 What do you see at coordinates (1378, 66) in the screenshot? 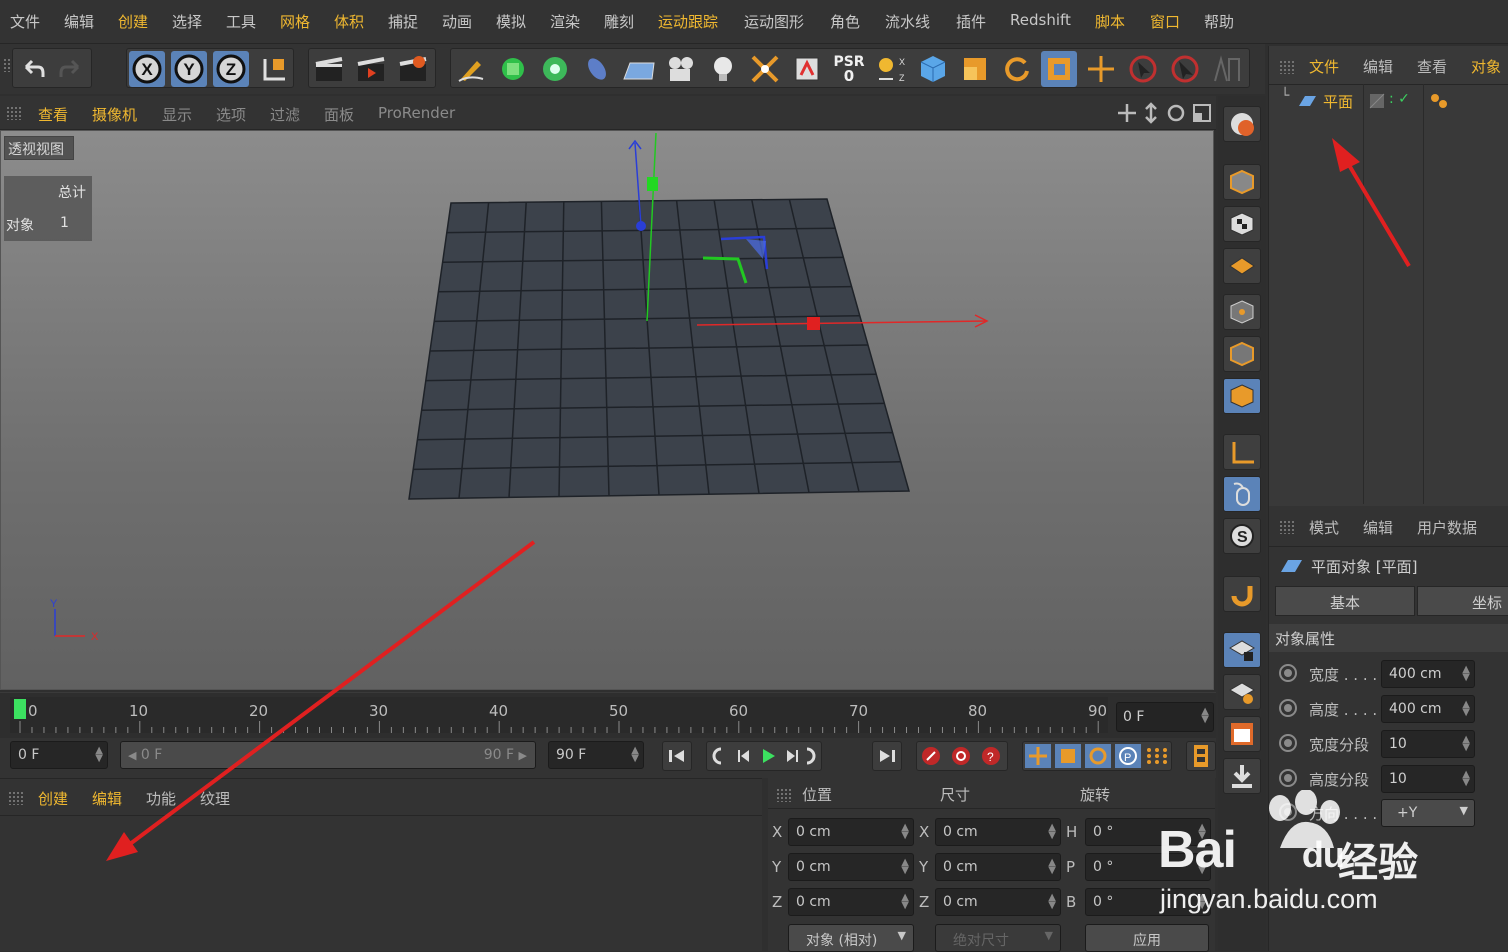
I see `om-menu-edit: 编辑` at bounding box center [1378, 66].